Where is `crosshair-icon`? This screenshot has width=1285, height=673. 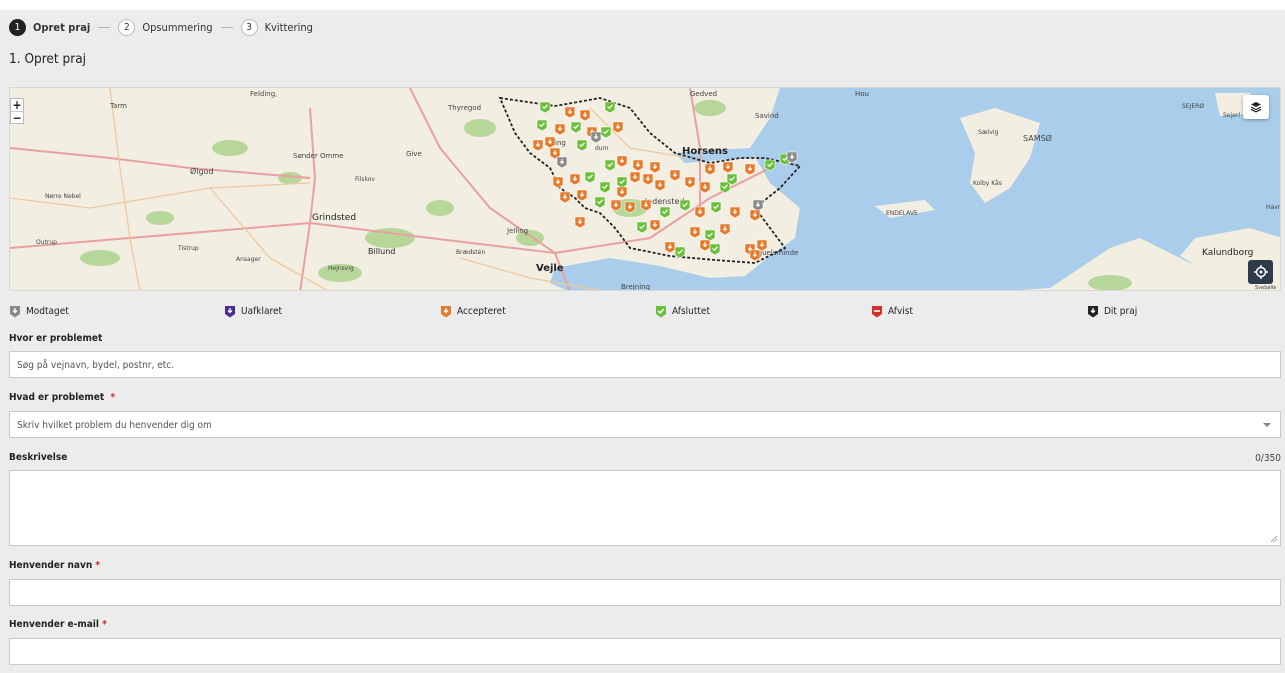
crosshair-icon is located at coordinates (1260, 272).